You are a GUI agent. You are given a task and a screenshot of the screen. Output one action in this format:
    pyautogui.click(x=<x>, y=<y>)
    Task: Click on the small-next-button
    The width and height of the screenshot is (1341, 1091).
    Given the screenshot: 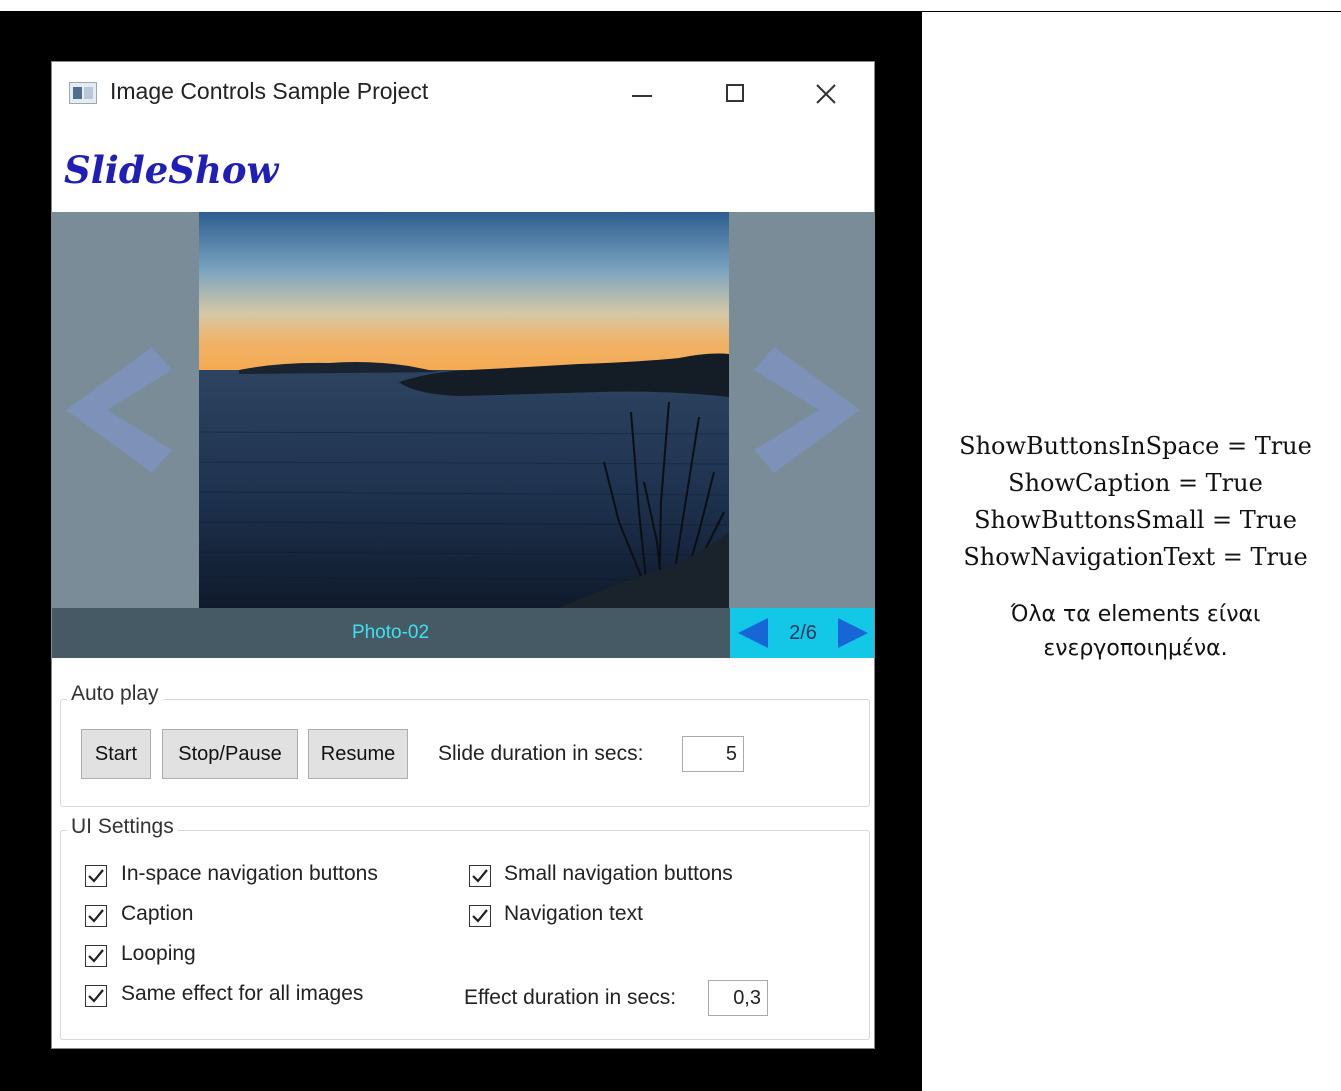 What is the action you would take?
    pyautogui.click(x=853, y=635)
    